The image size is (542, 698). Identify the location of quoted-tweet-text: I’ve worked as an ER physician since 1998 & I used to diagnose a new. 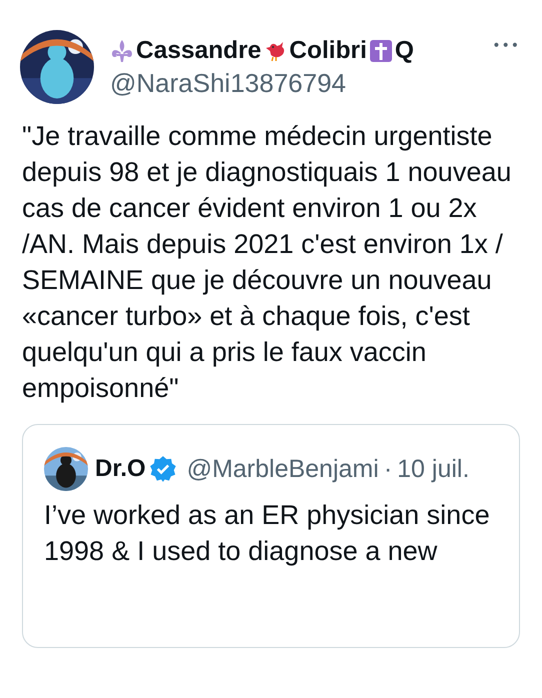
(267, 533).